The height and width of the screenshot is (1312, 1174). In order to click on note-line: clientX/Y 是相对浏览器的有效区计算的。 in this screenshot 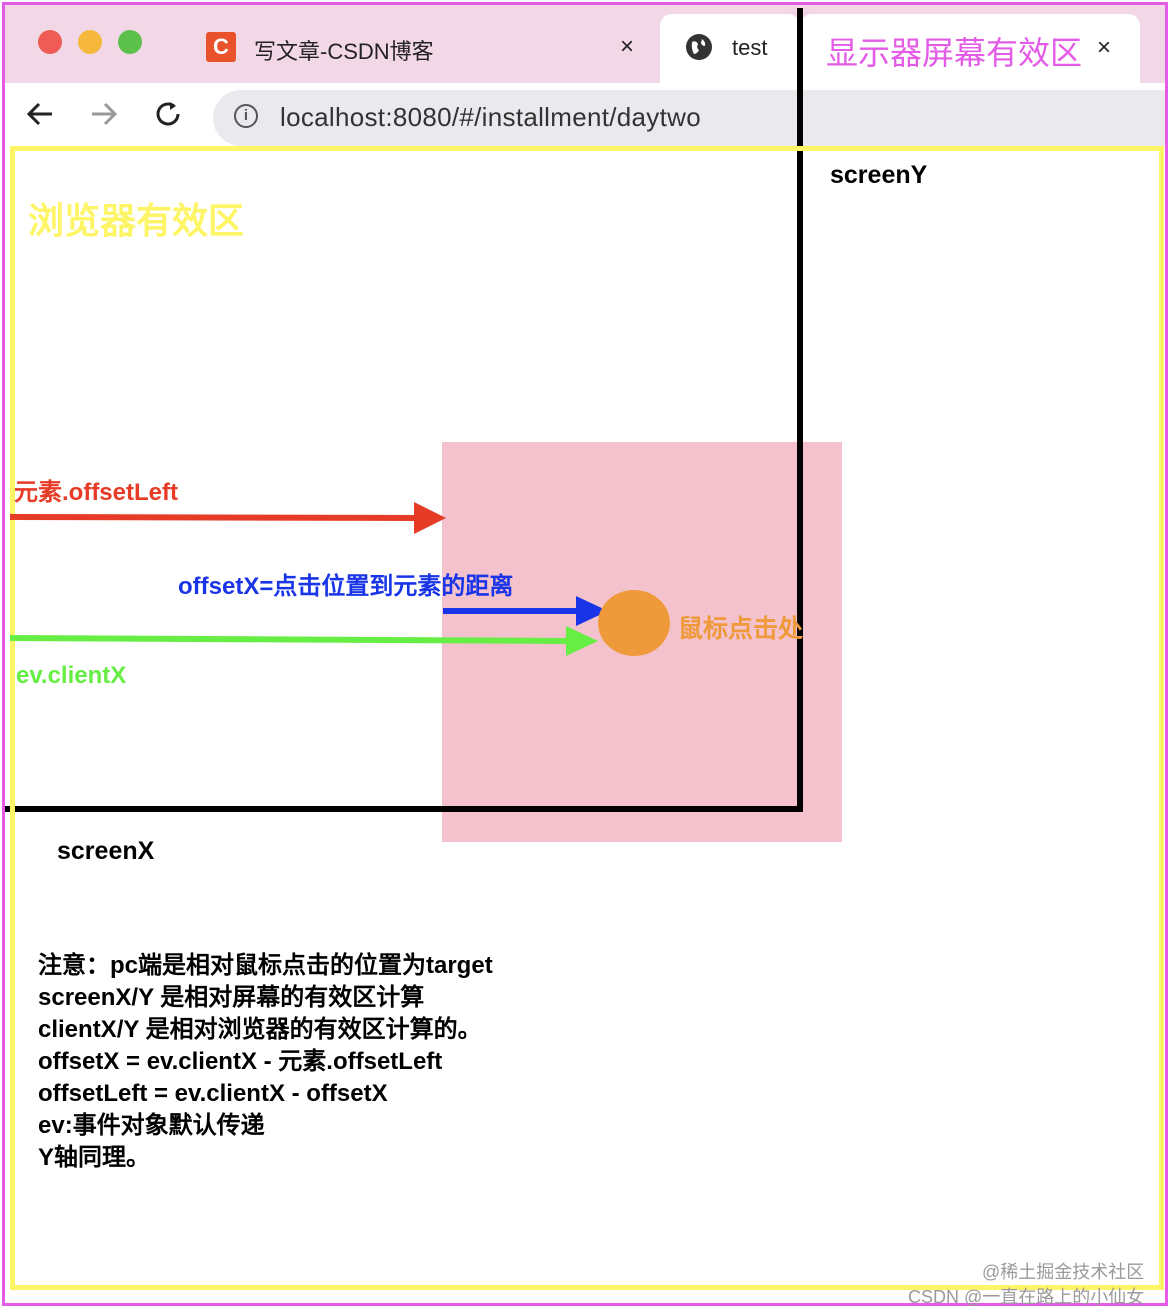, I will do `click(260, 1029)`.